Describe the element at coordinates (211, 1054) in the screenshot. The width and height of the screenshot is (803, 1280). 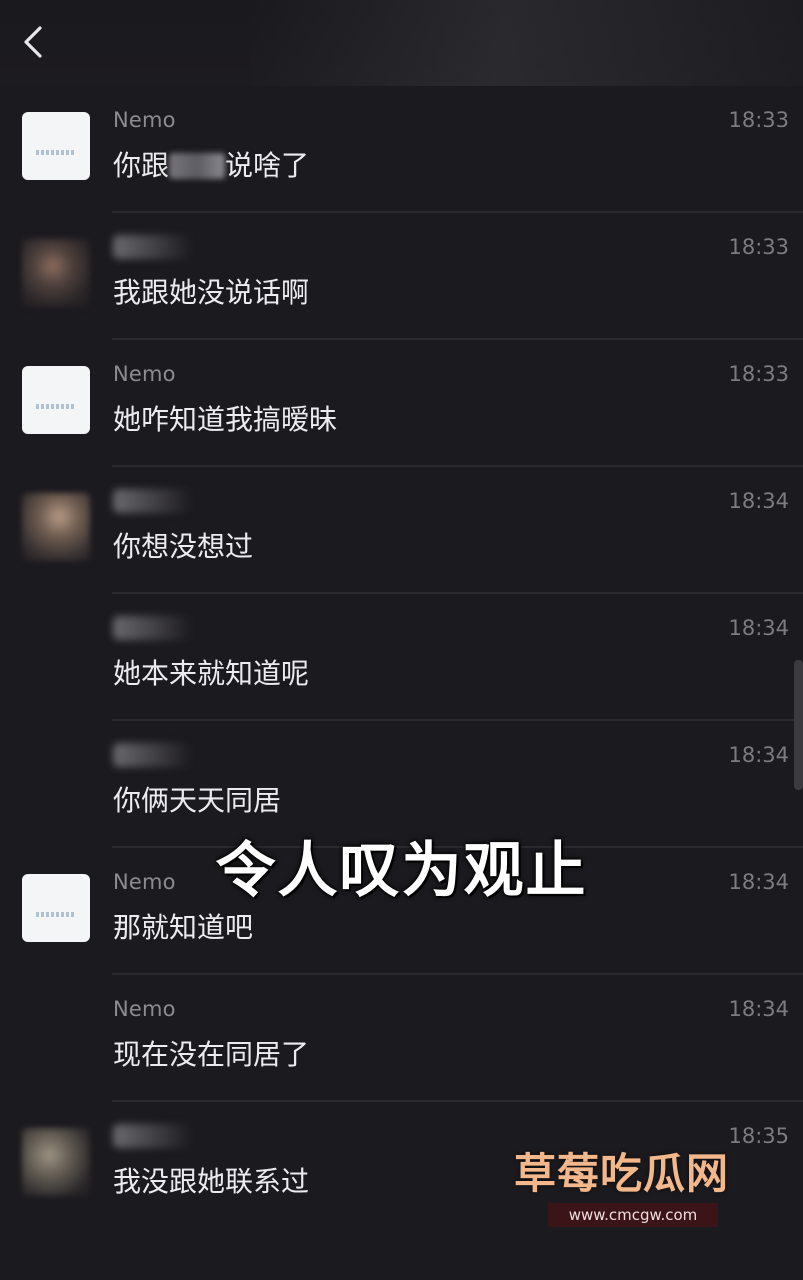
I see `message-text: 现在没在同居了` at that location.